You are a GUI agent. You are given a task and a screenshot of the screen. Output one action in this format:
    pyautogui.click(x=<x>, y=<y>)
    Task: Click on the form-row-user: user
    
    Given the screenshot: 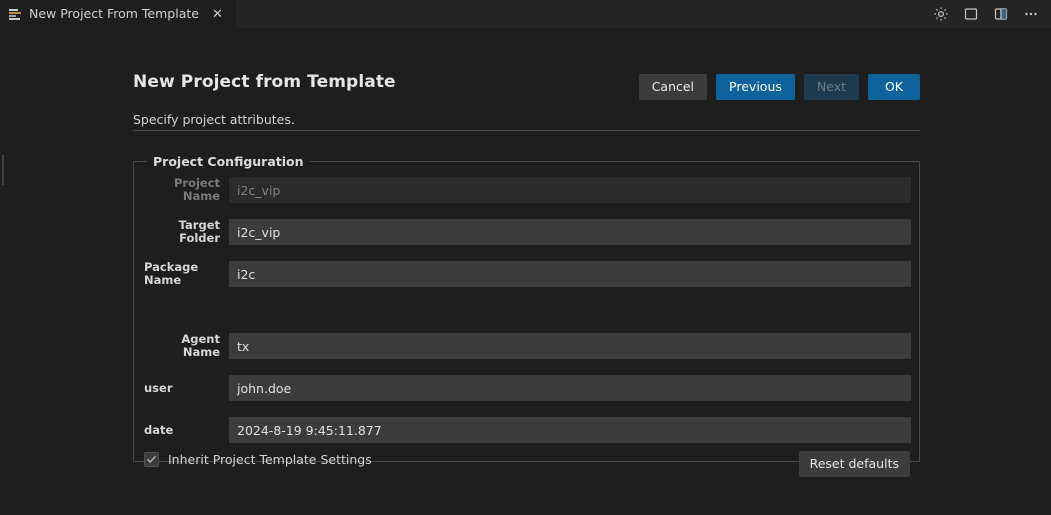 What is the action you would take?
    pyautogui.click(x=527, y=388)
    